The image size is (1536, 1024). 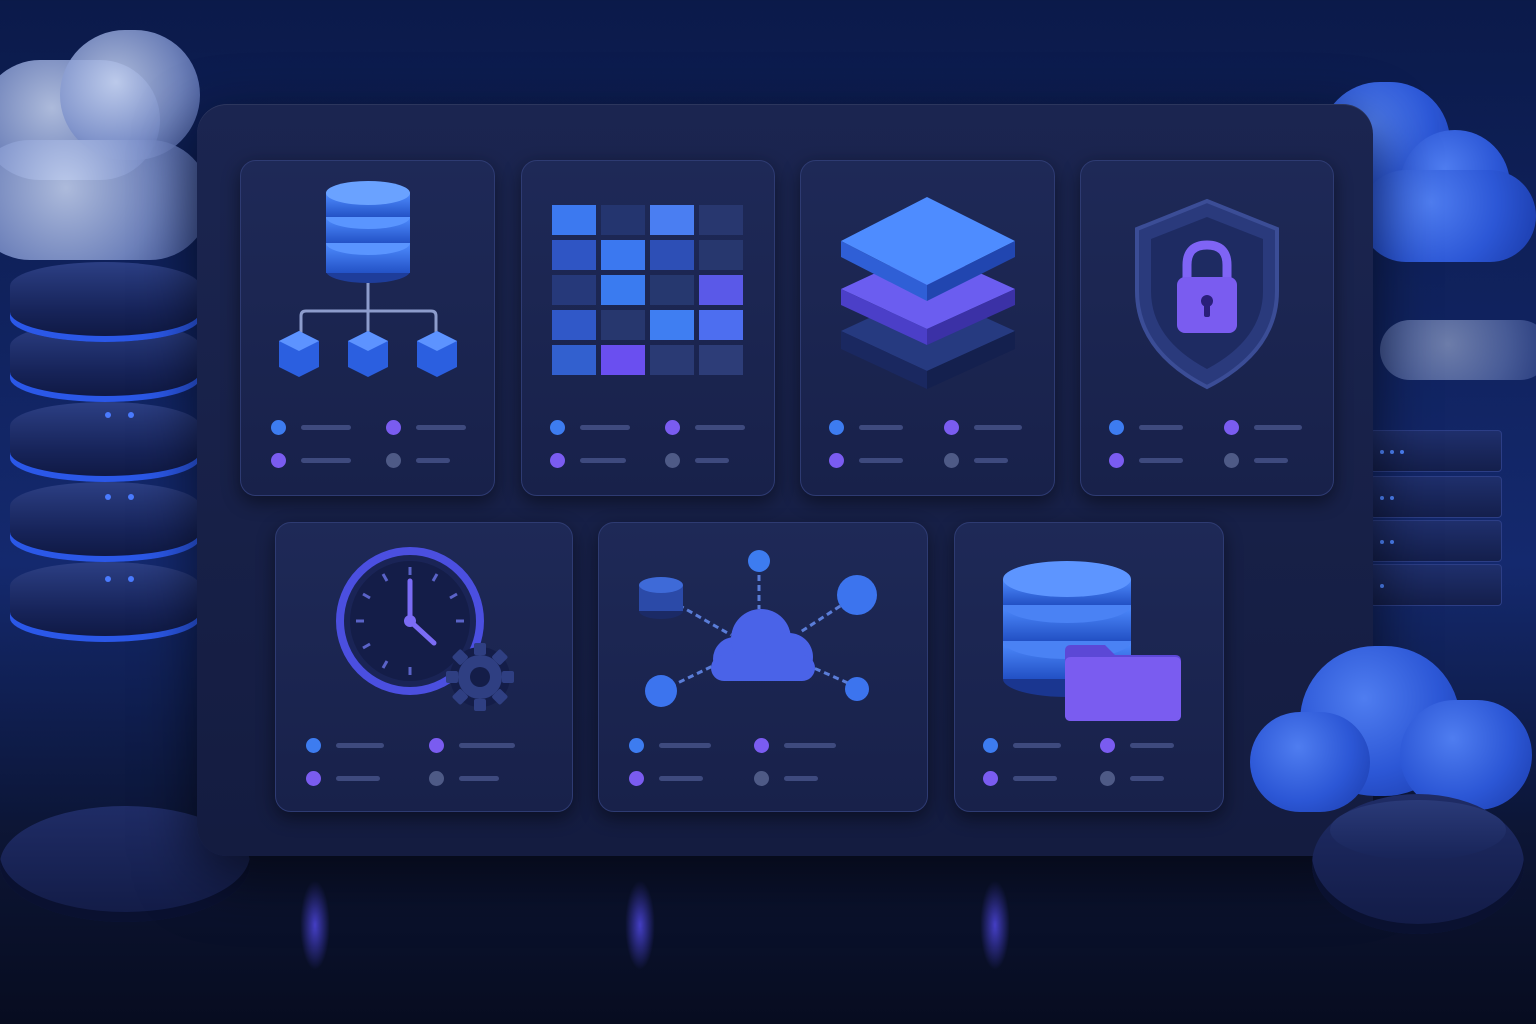 I want to click on card-security, so click(x=1207, y=328).